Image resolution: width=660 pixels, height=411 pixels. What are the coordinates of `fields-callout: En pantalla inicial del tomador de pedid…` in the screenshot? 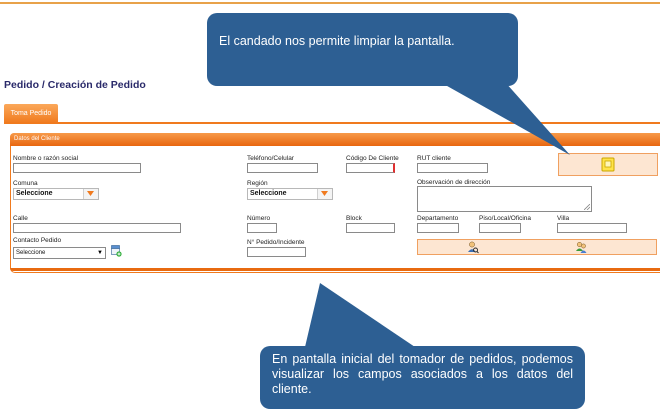 It's located at (422, 377).